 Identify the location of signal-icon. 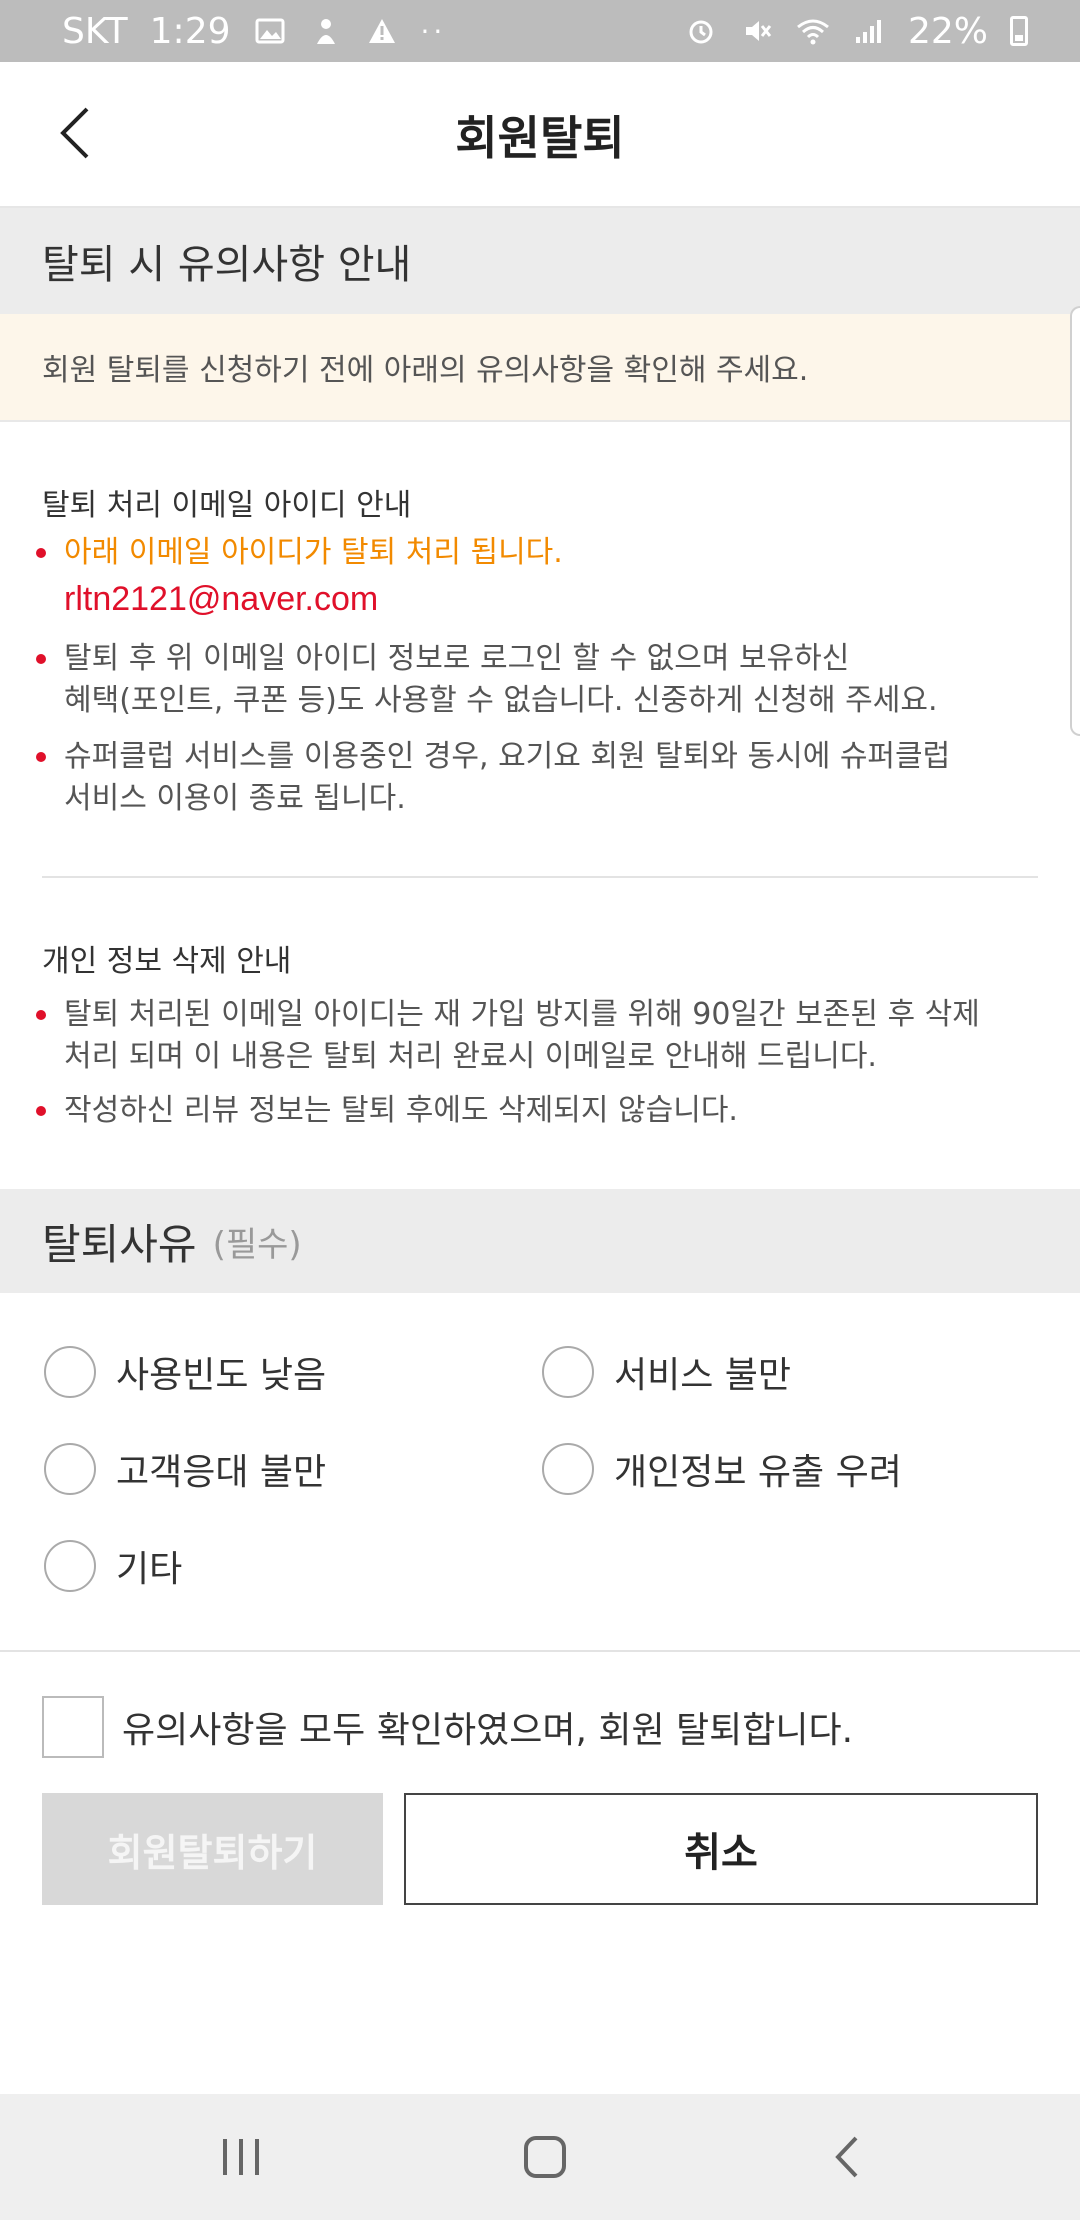
(869, 31).